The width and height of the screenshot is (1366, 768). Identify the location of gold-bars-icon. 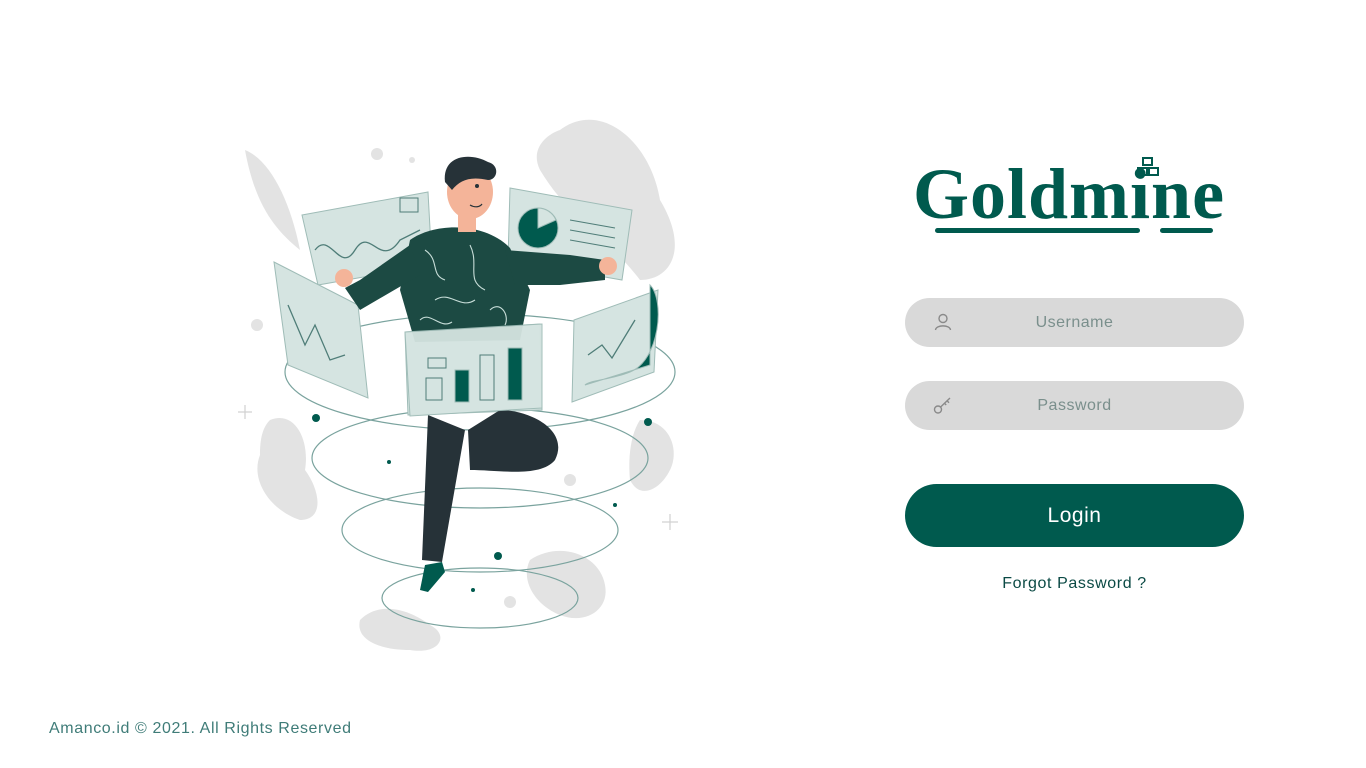
(1148, 166).